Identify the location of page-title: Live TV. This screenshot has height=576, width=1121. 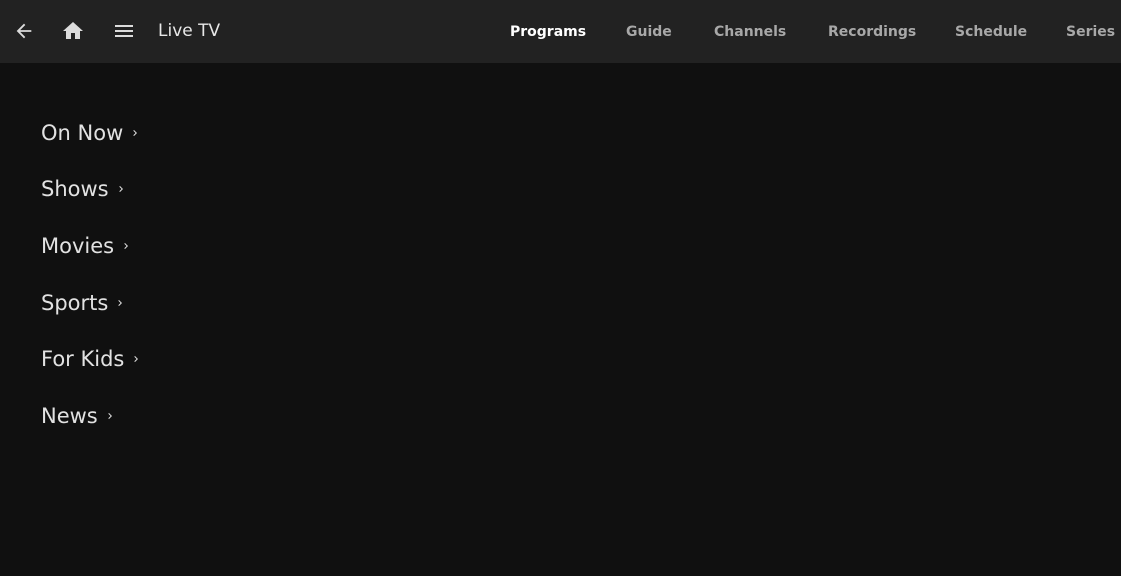
(189, 31).